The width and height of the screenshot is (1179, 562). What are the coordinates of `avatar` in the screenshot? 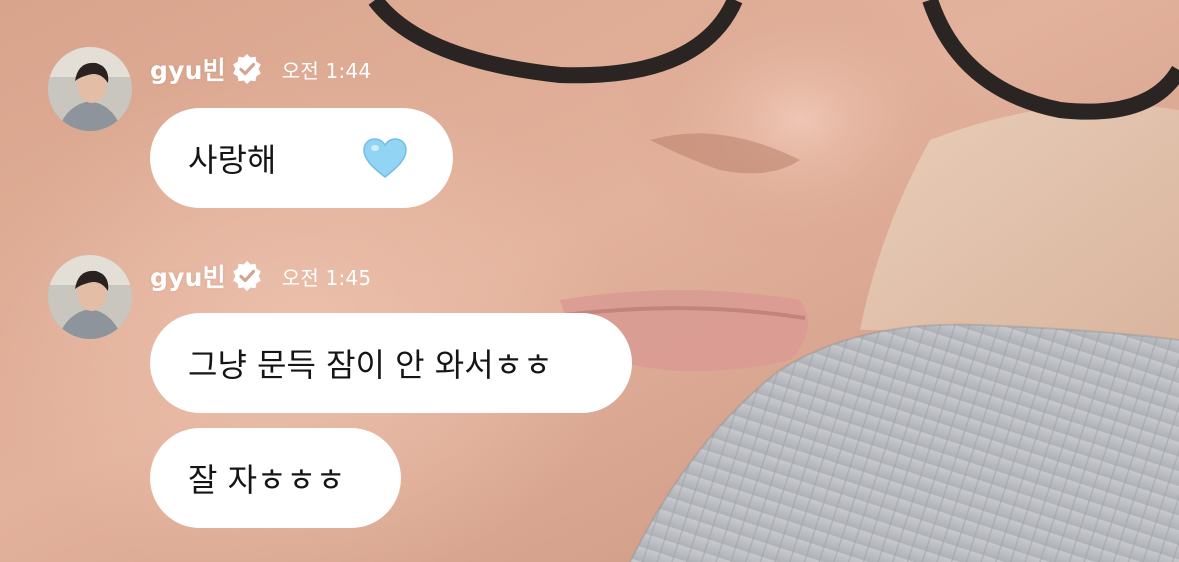 It's located at (90, 297).